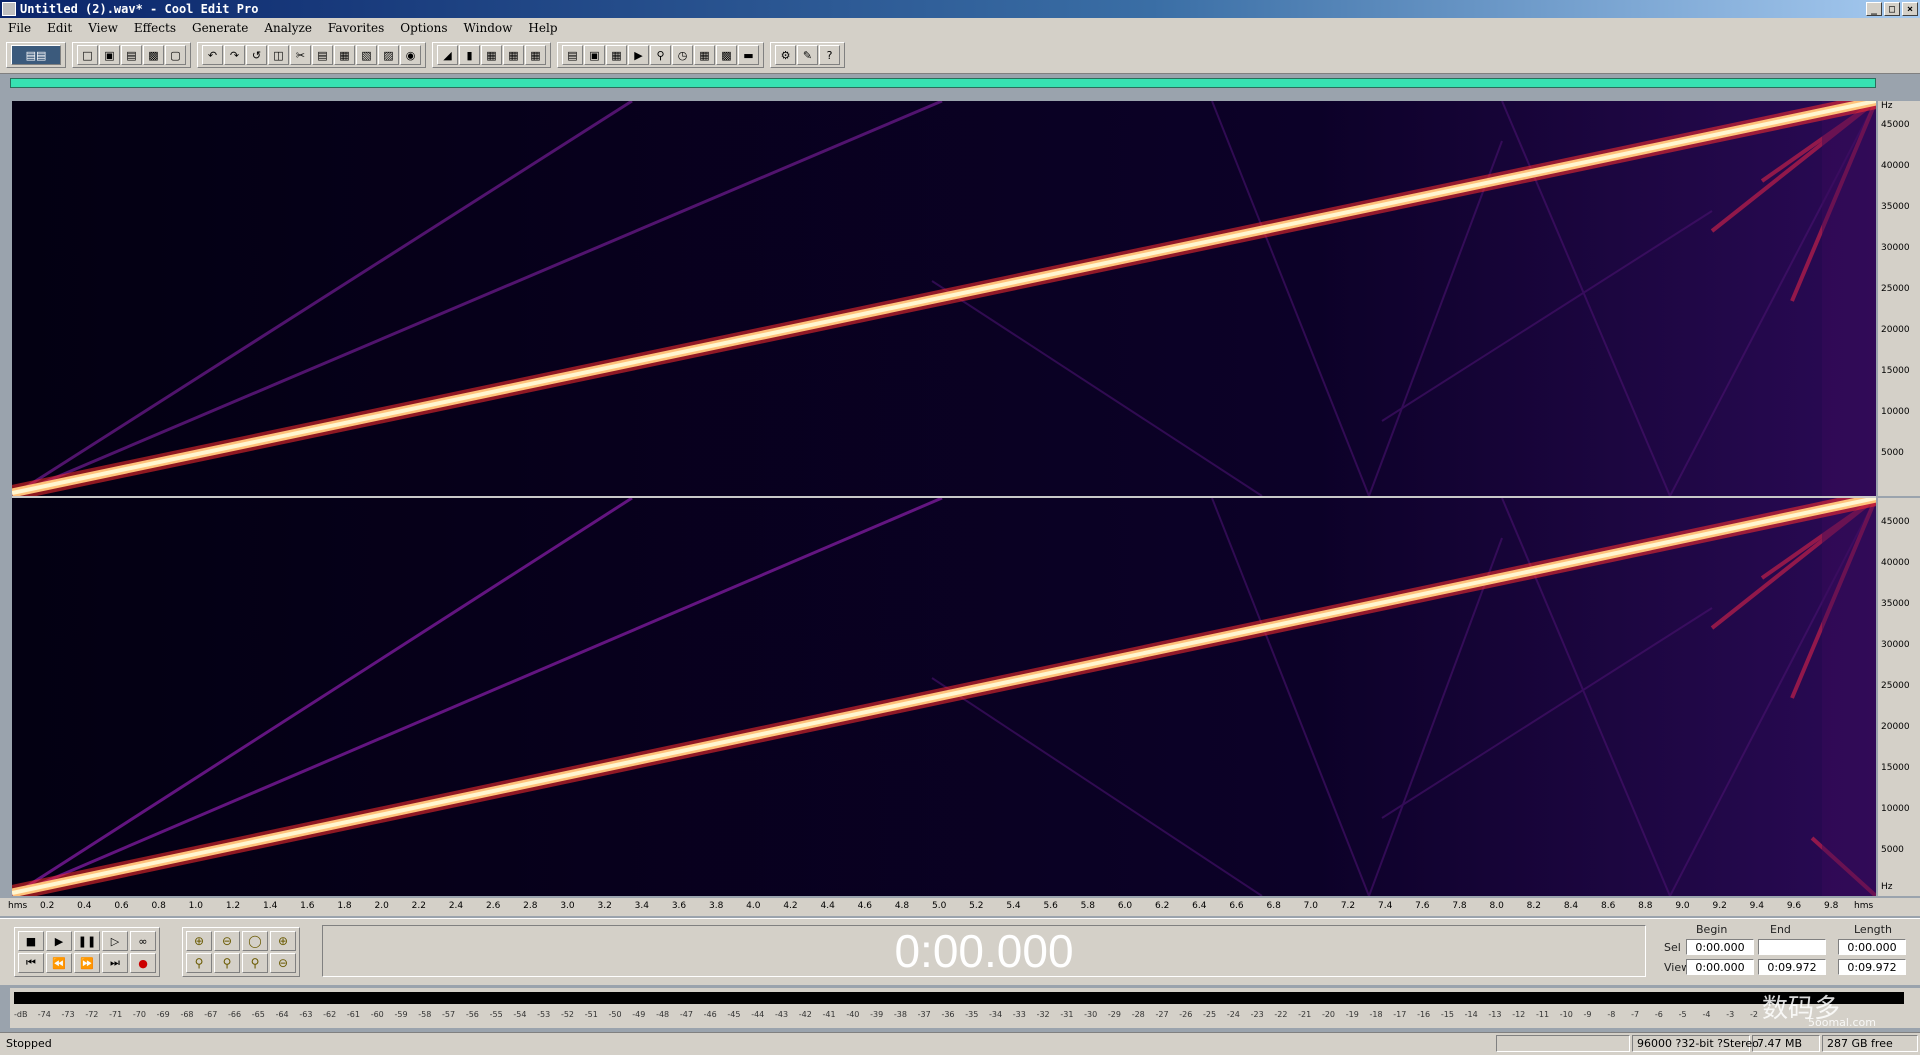 Image resolution: width=1920 pixels, height=1055 pixels. Describe the element at coordinates (829, 55) in the screenshot. I see `help-icon: ?` at that location.